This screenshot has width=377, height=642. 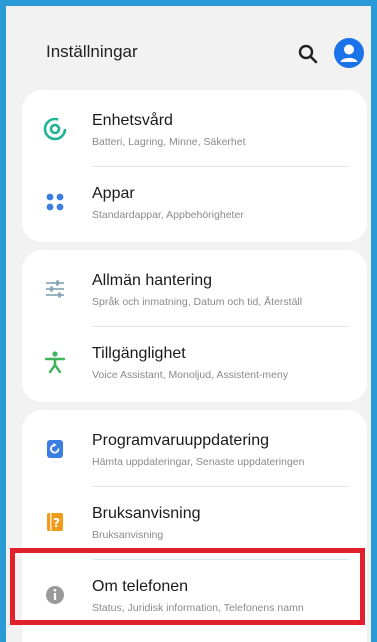 I want to click on settings-item-apps: Appar Standardappar, Appbehörigheter, so click(x=194, y=203).